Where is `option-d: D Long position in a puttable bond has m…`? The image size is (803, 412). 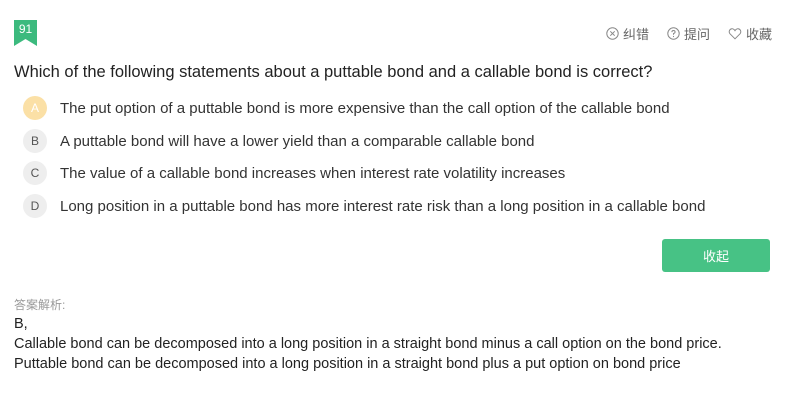 option-d: D Long position in a puttable bond has m… is located at coordinates (364, 206).